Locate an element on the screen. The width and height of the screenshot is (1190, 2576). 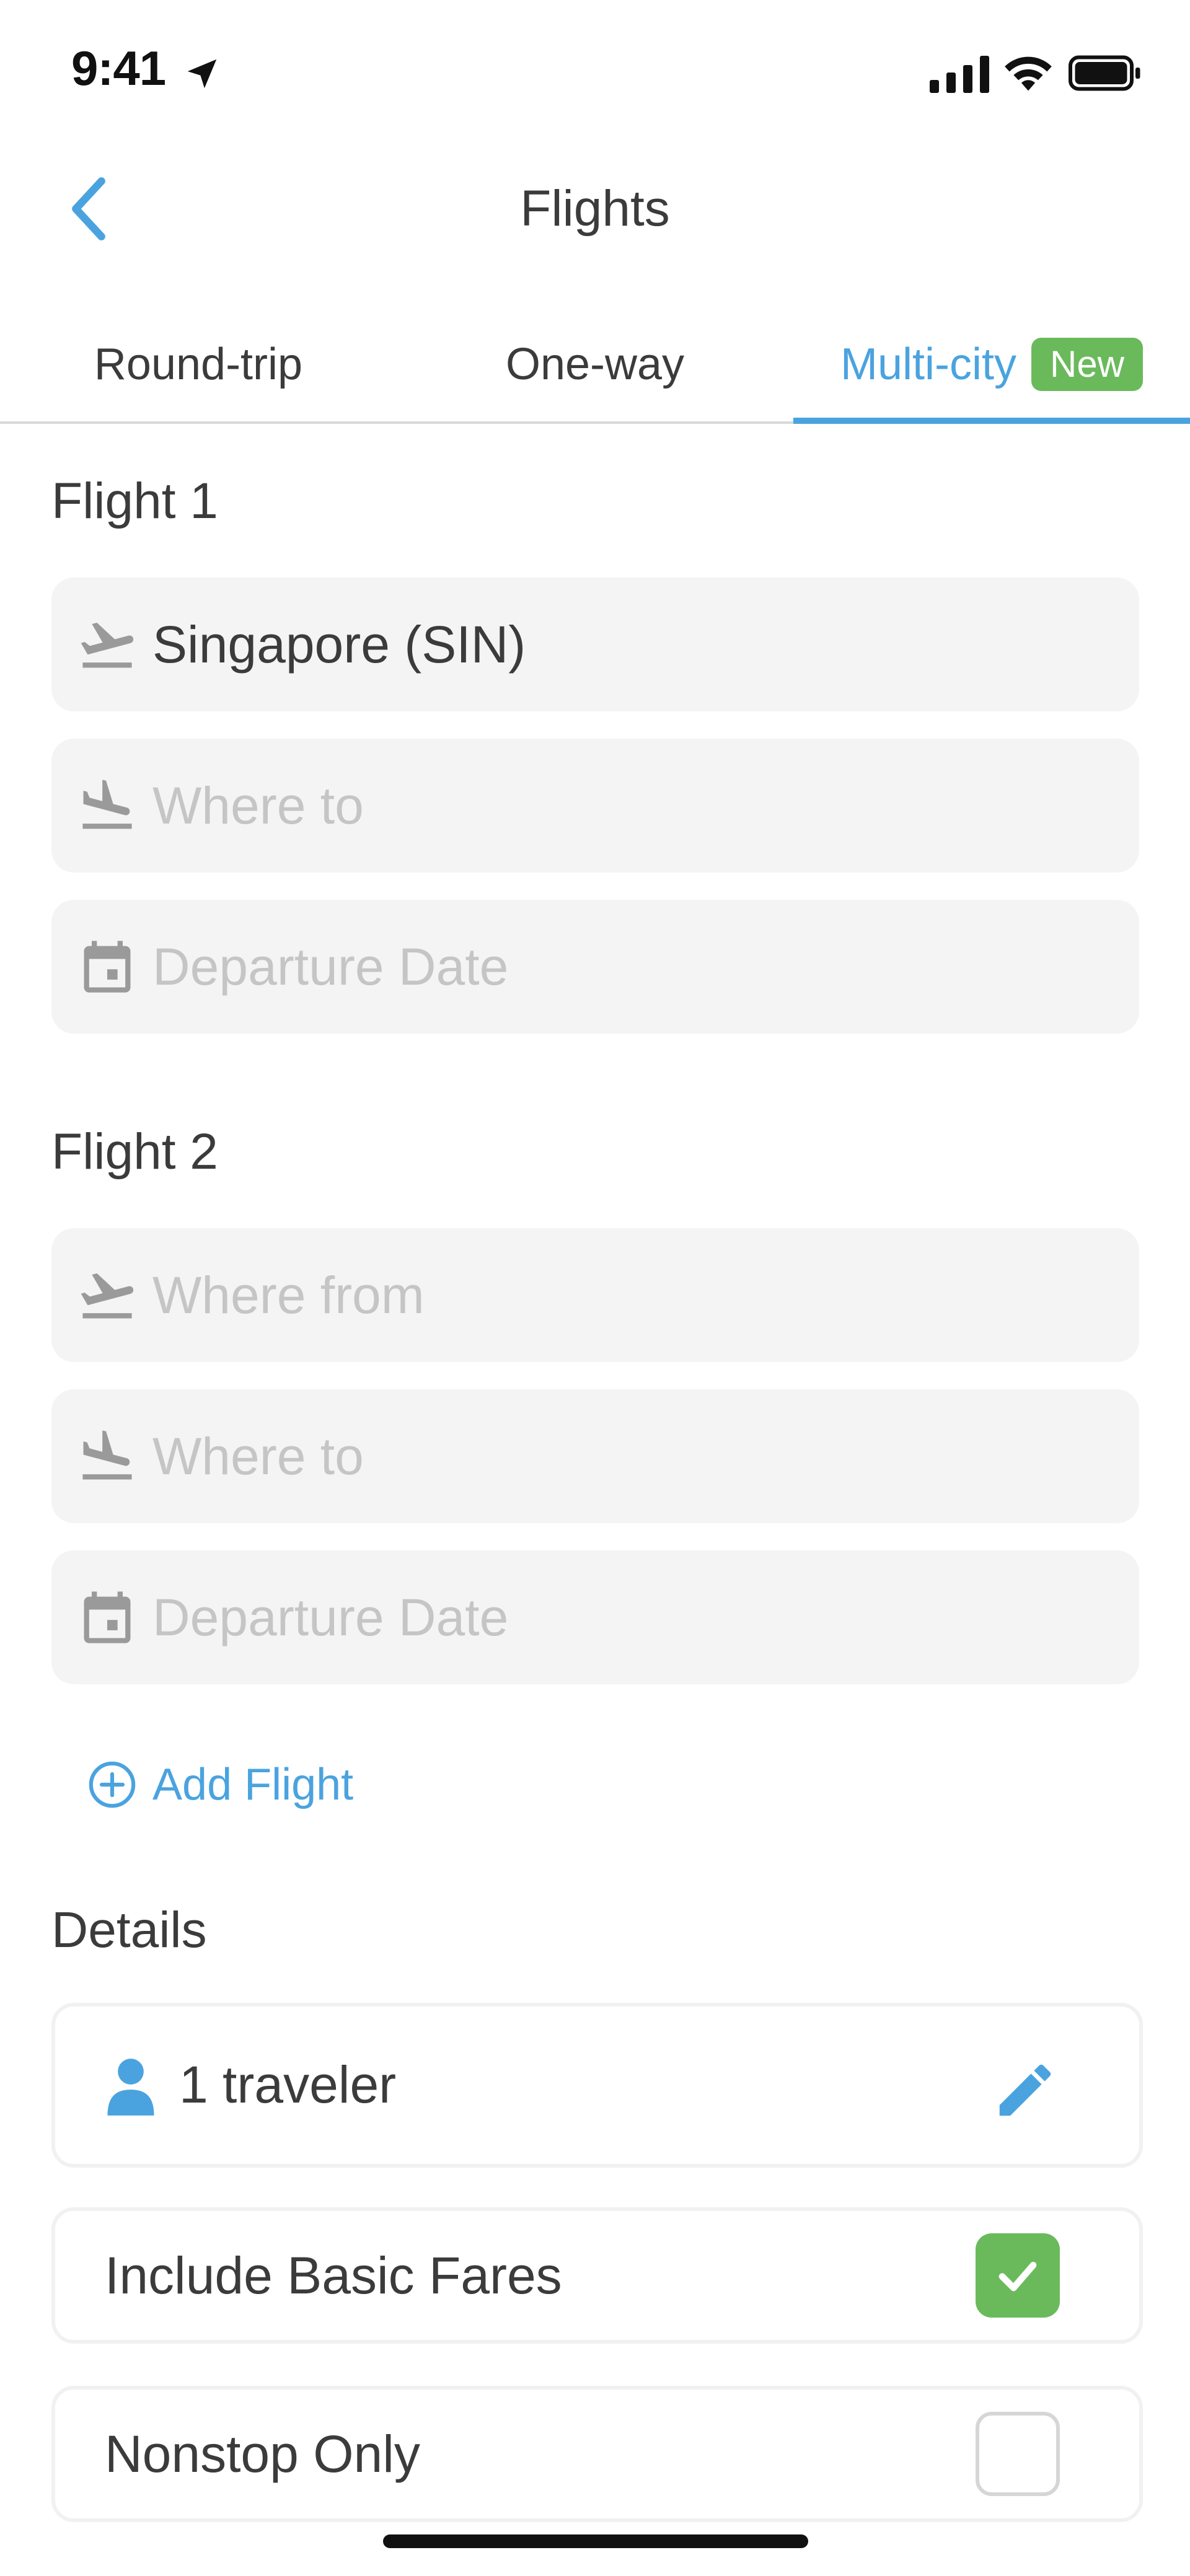
nonstop-only-row: Nonstop Only is located at coordinates (597, 2454).